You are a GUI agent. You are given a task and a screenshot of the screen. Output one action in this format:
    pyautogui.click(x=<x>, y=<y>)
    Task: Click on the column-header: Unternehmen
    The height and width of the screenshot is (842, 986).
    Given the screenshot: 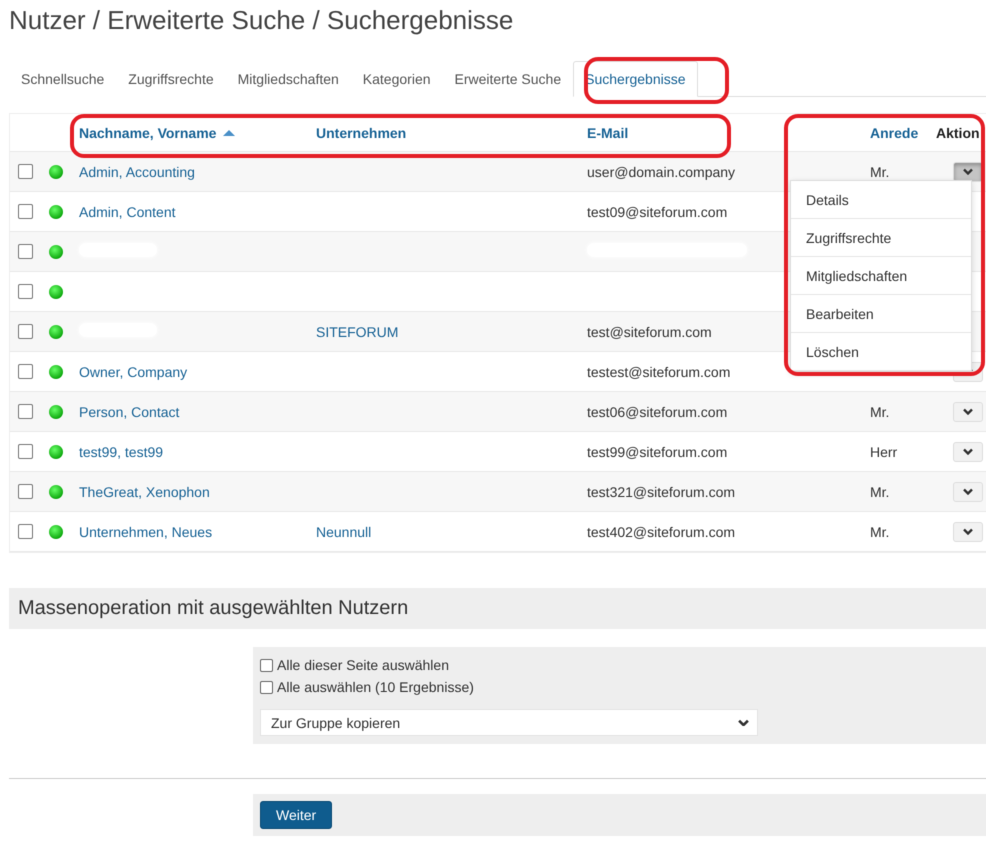 What is the action you would take?
    pyautogui.click(x=451, y=132)
    